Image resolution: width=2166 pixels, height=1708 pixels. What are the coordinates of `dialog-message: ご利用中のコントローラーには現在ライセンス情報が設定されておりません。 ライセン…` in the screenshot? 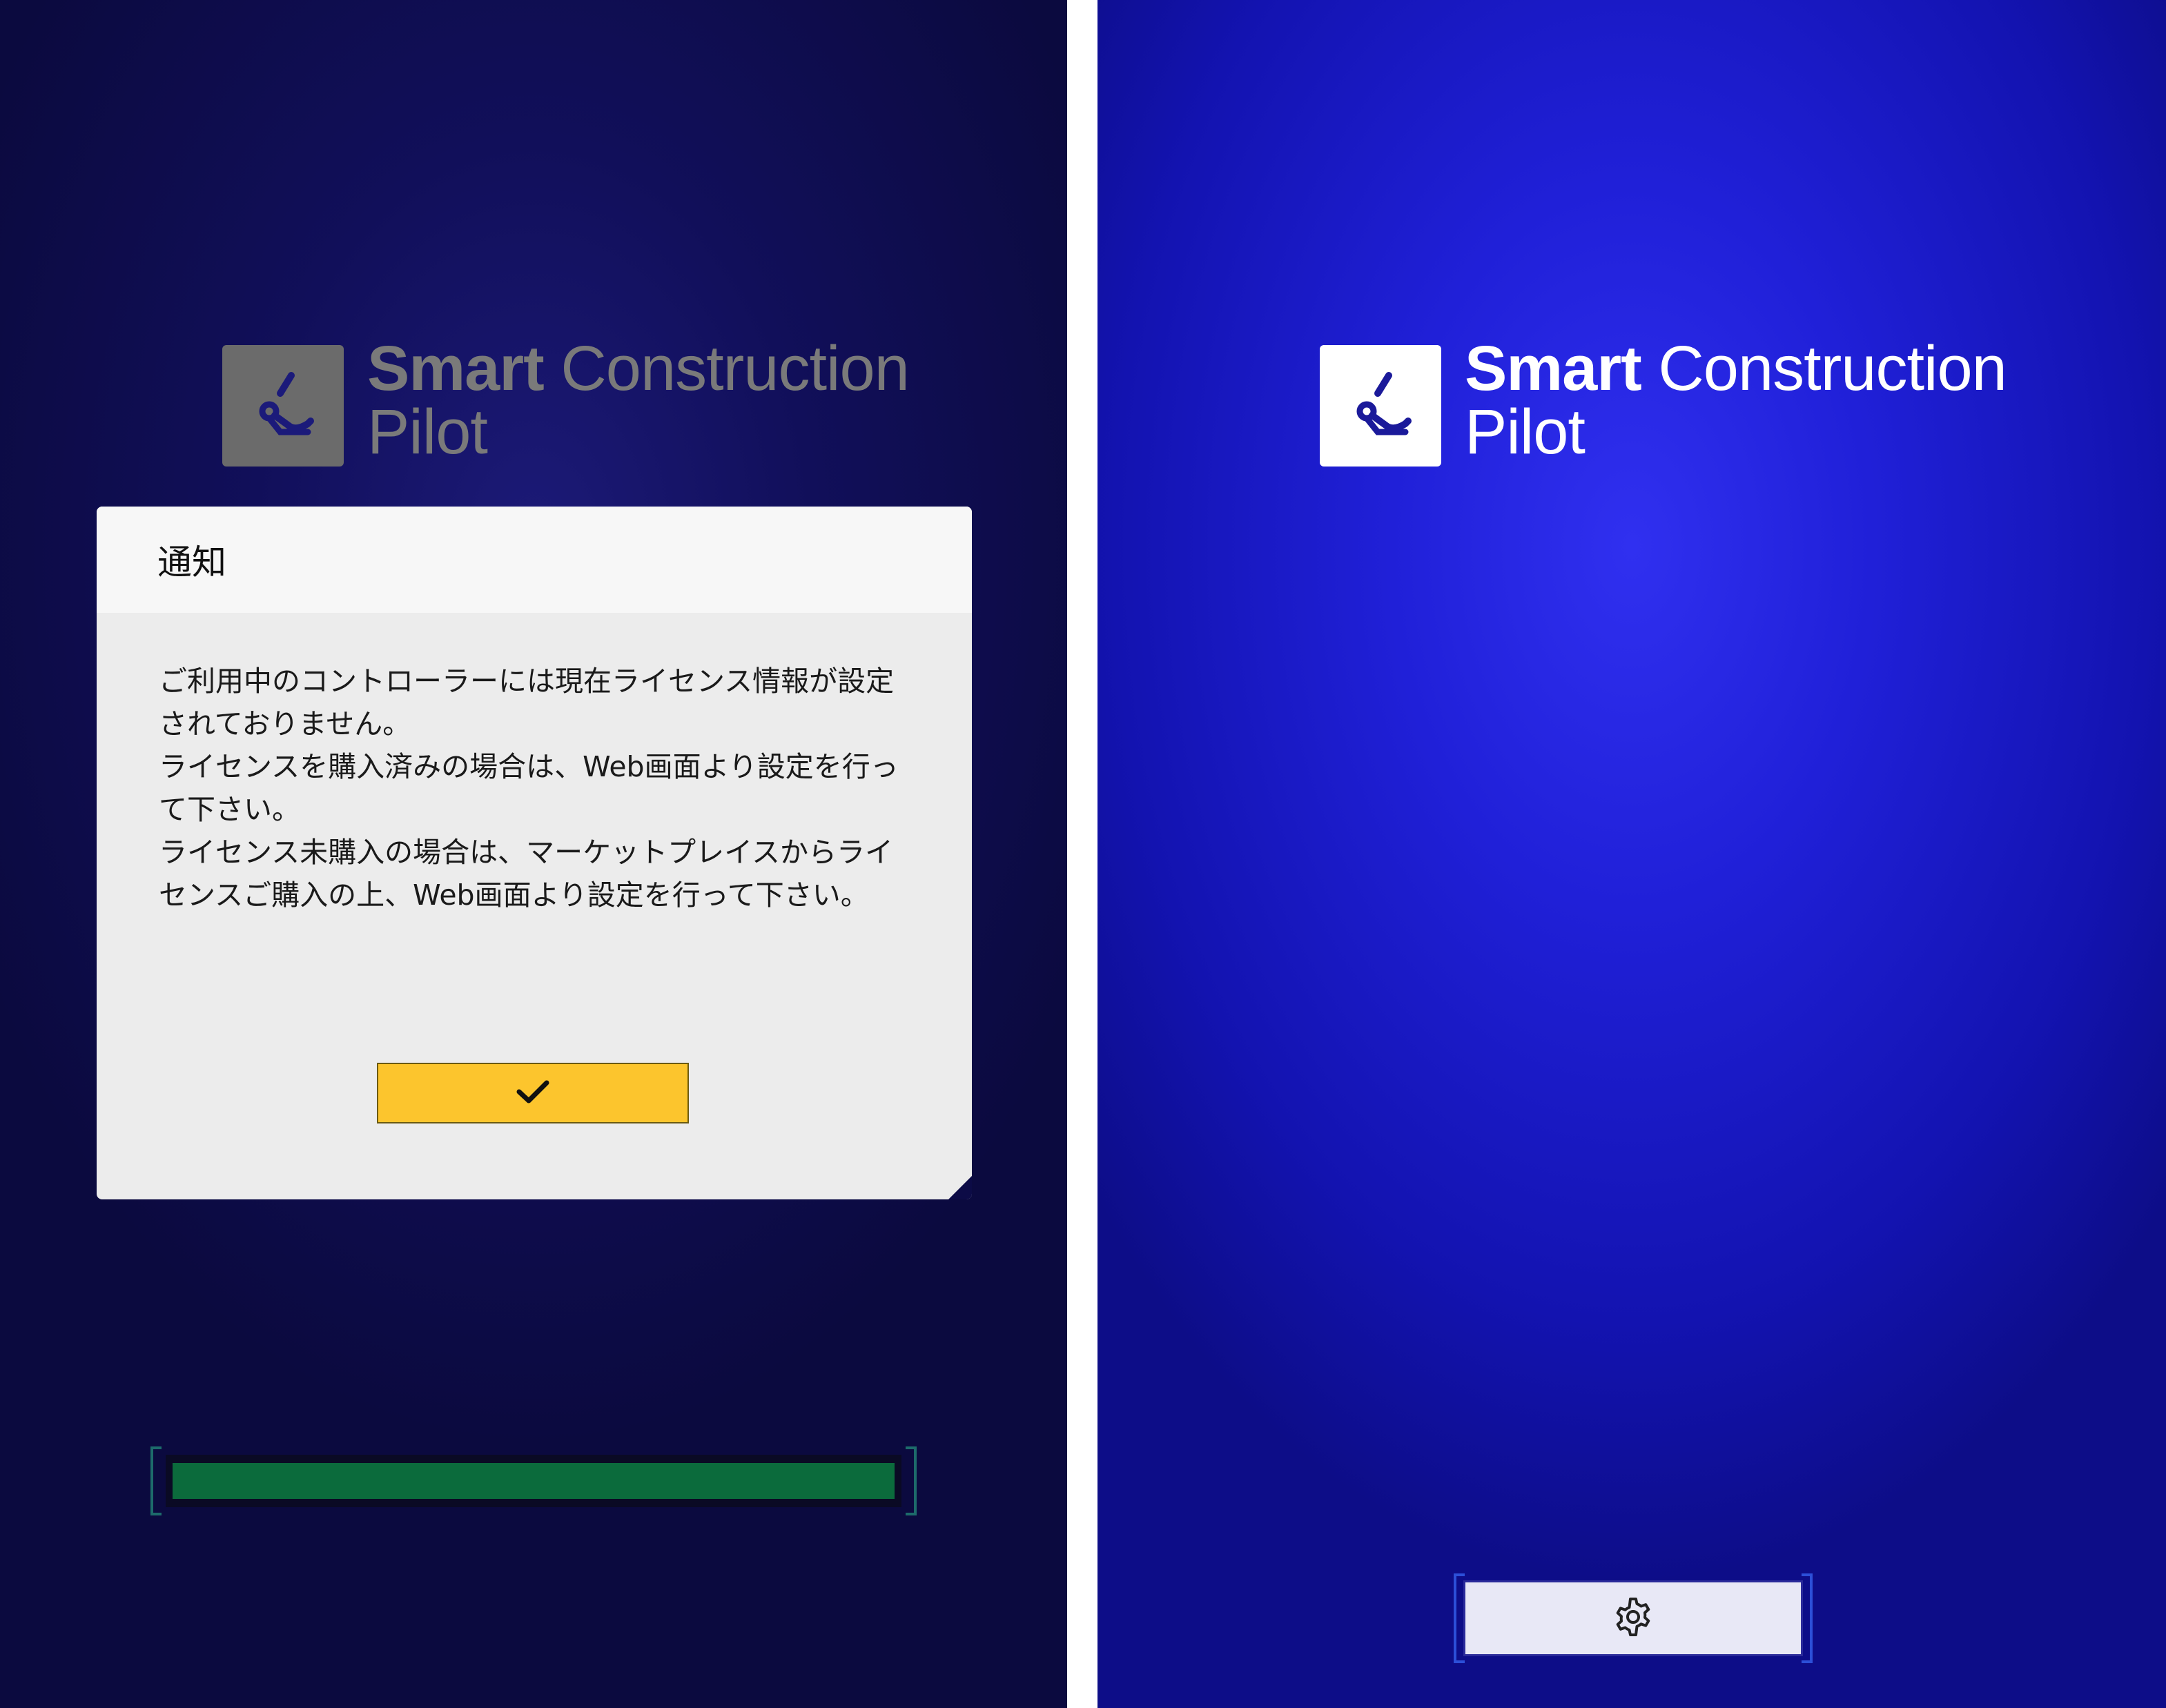 It's located at (535, 788).